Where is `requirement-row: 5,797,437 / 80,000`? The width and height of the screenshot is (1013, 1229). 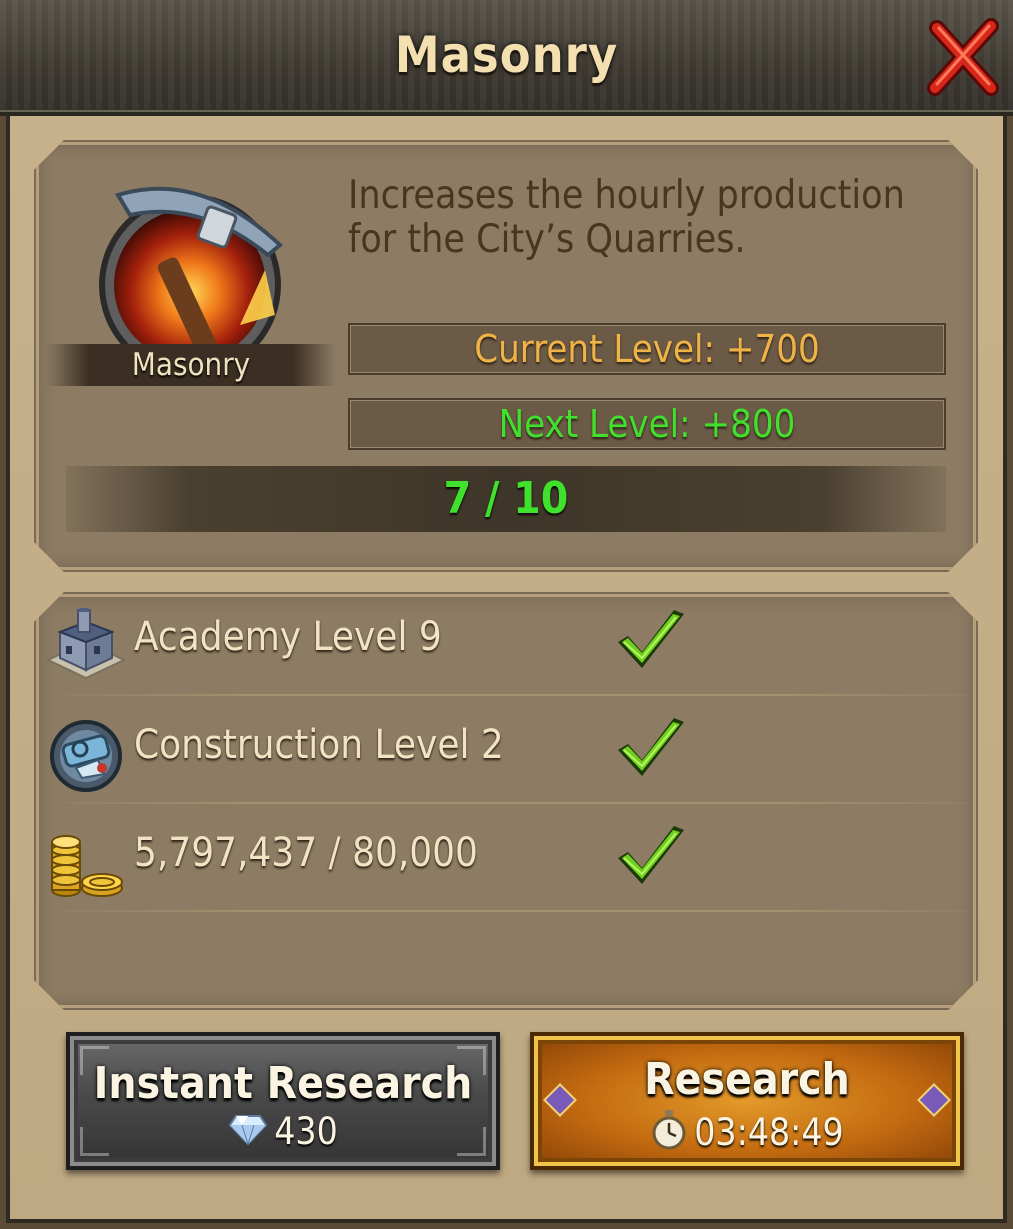
requirement-row: 5,797,437 / 80,000 is located at coordinates (506, 859).